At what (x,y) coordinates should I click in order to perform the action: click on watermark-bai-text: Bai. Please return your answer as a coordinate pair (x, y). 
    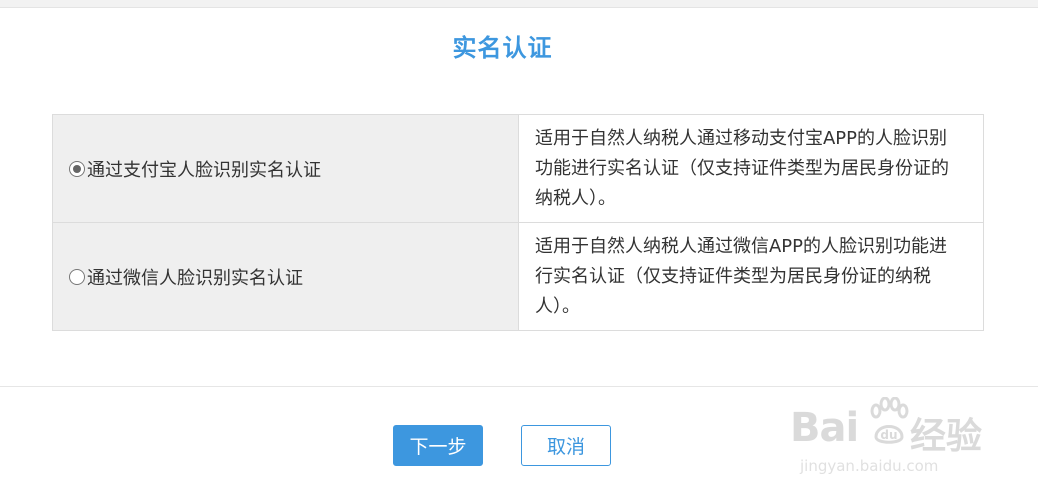
    Looking at the image, I should click on (824, 428).